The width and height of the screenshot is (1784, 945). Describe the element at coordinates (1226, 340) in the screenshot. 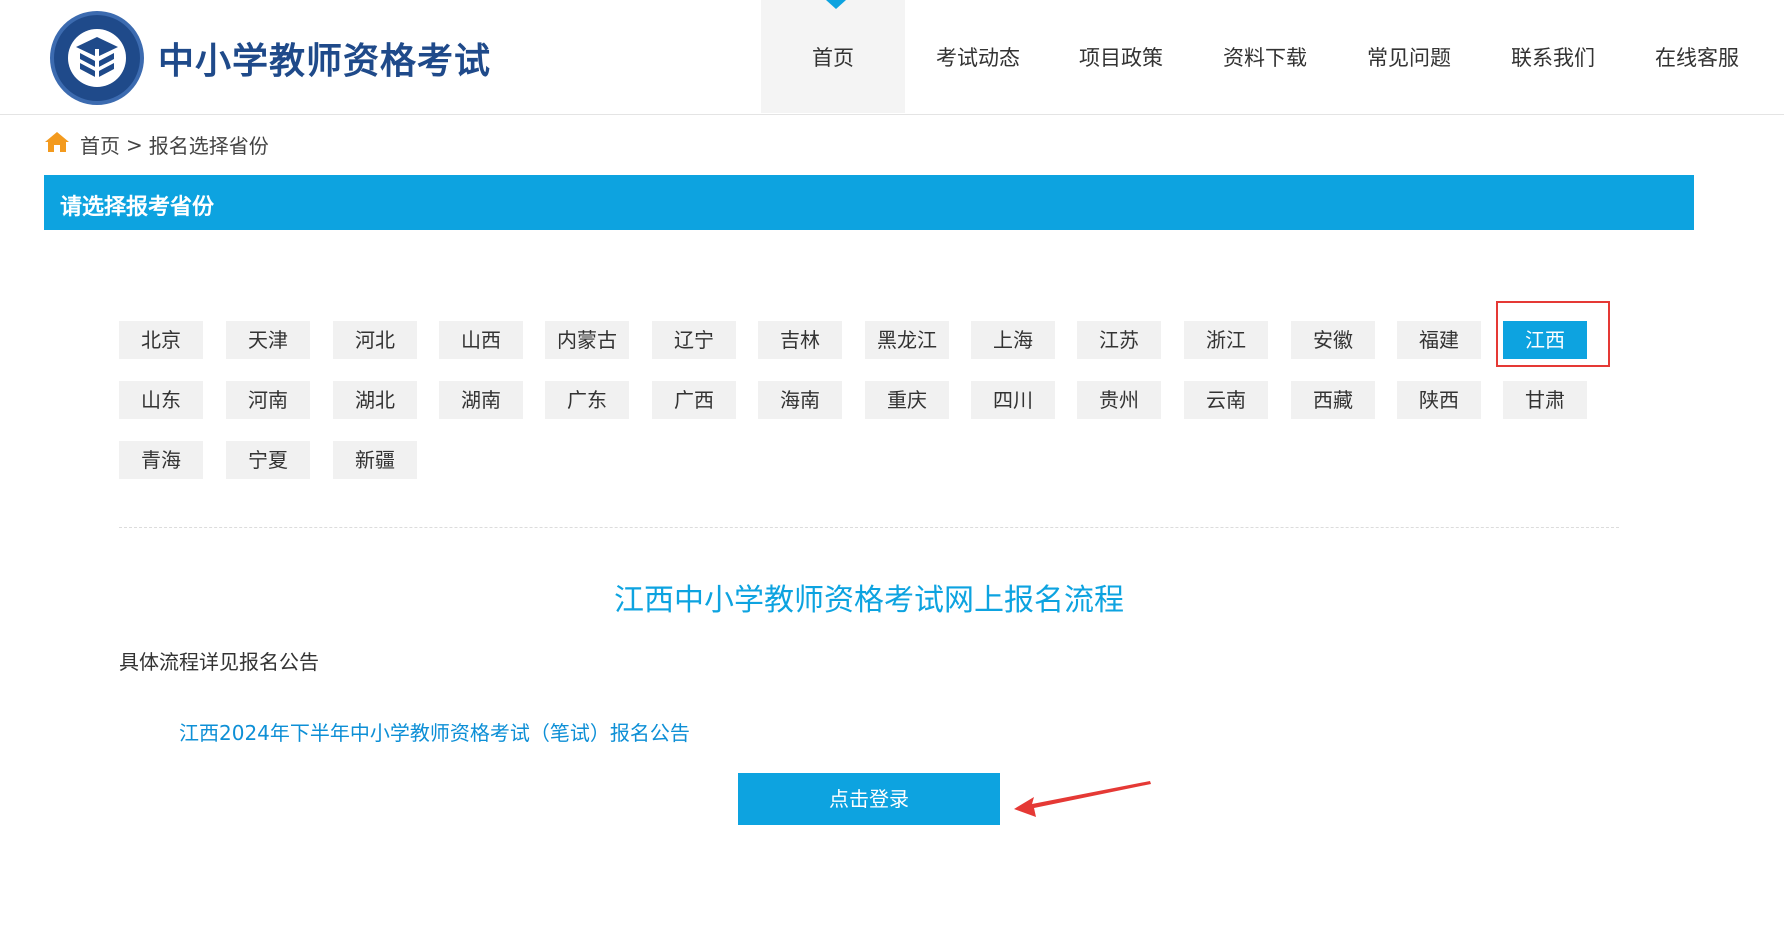

I see `province-zhejiang: 浙江` at that location.